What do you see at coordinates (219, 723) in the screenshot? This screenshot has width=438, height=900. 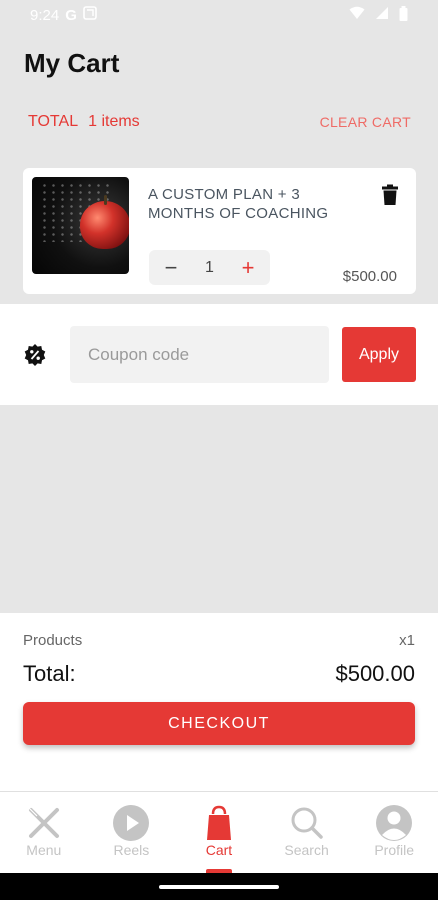 I see `checkout-button: CHECKOUT` at bounding box center [219, 723].